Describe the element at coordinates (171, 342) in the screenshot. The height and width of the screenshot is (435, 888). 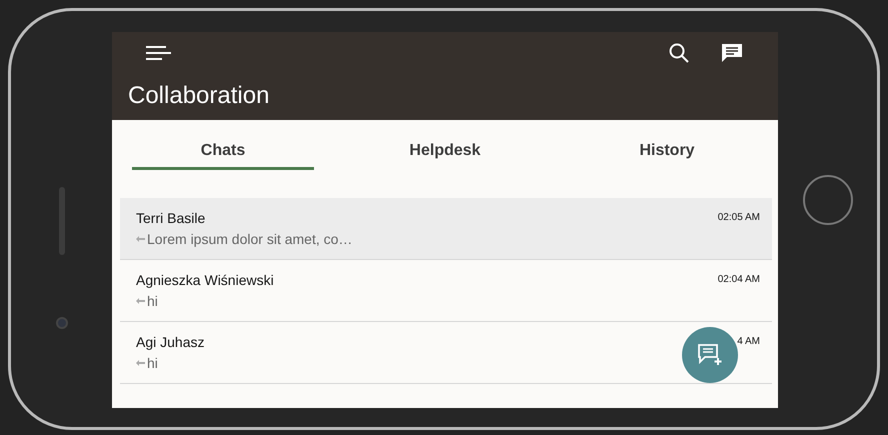
I see `contact-name: Agi Juhasz` at that location.